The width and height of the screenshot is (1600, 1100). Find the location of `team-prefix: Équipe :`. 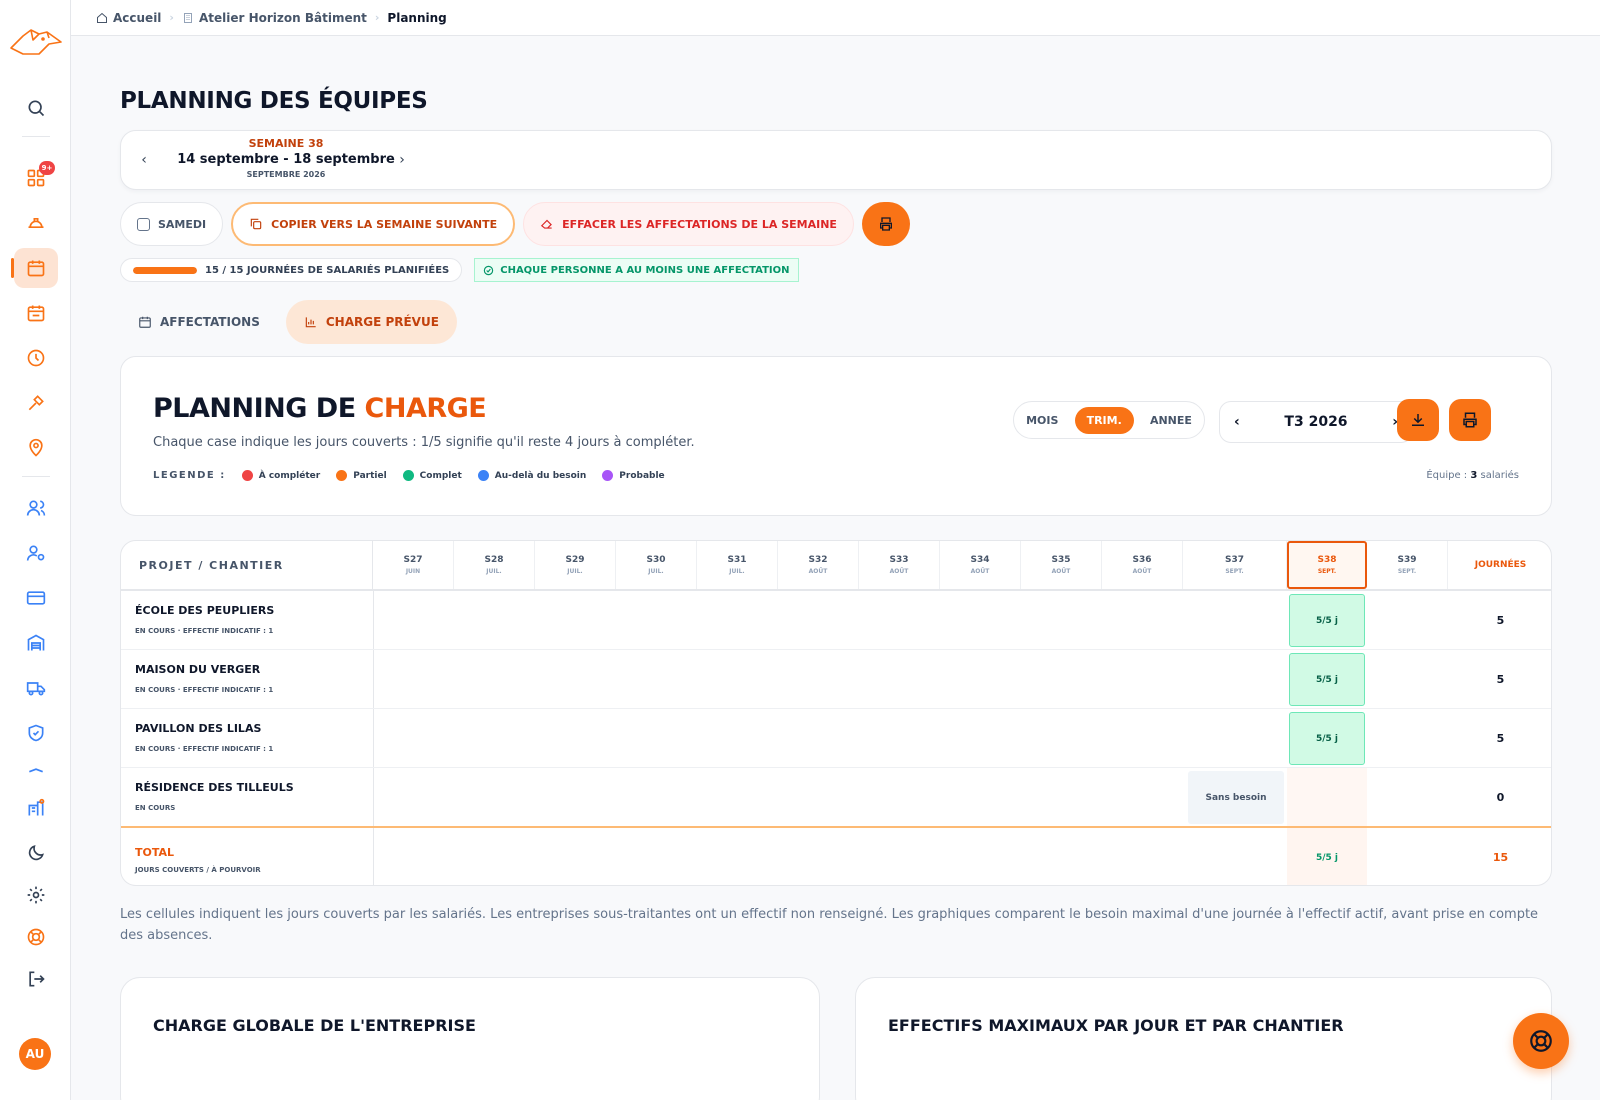

team-prefix: Équipe : is located at coordinates (1448, 475).